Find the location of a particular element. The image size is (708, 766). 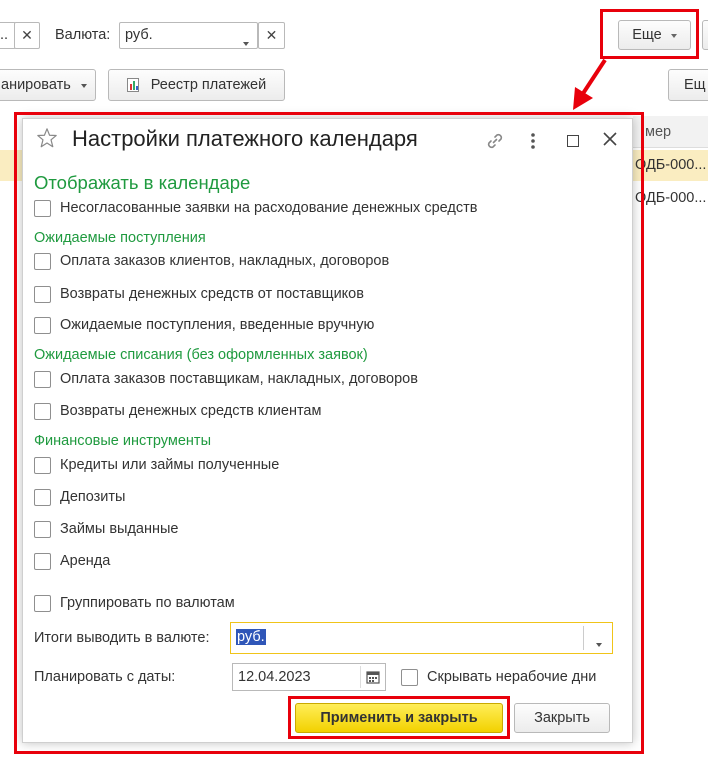

registry-button-label: Реестр платежей is located at coordinates (208, 85).